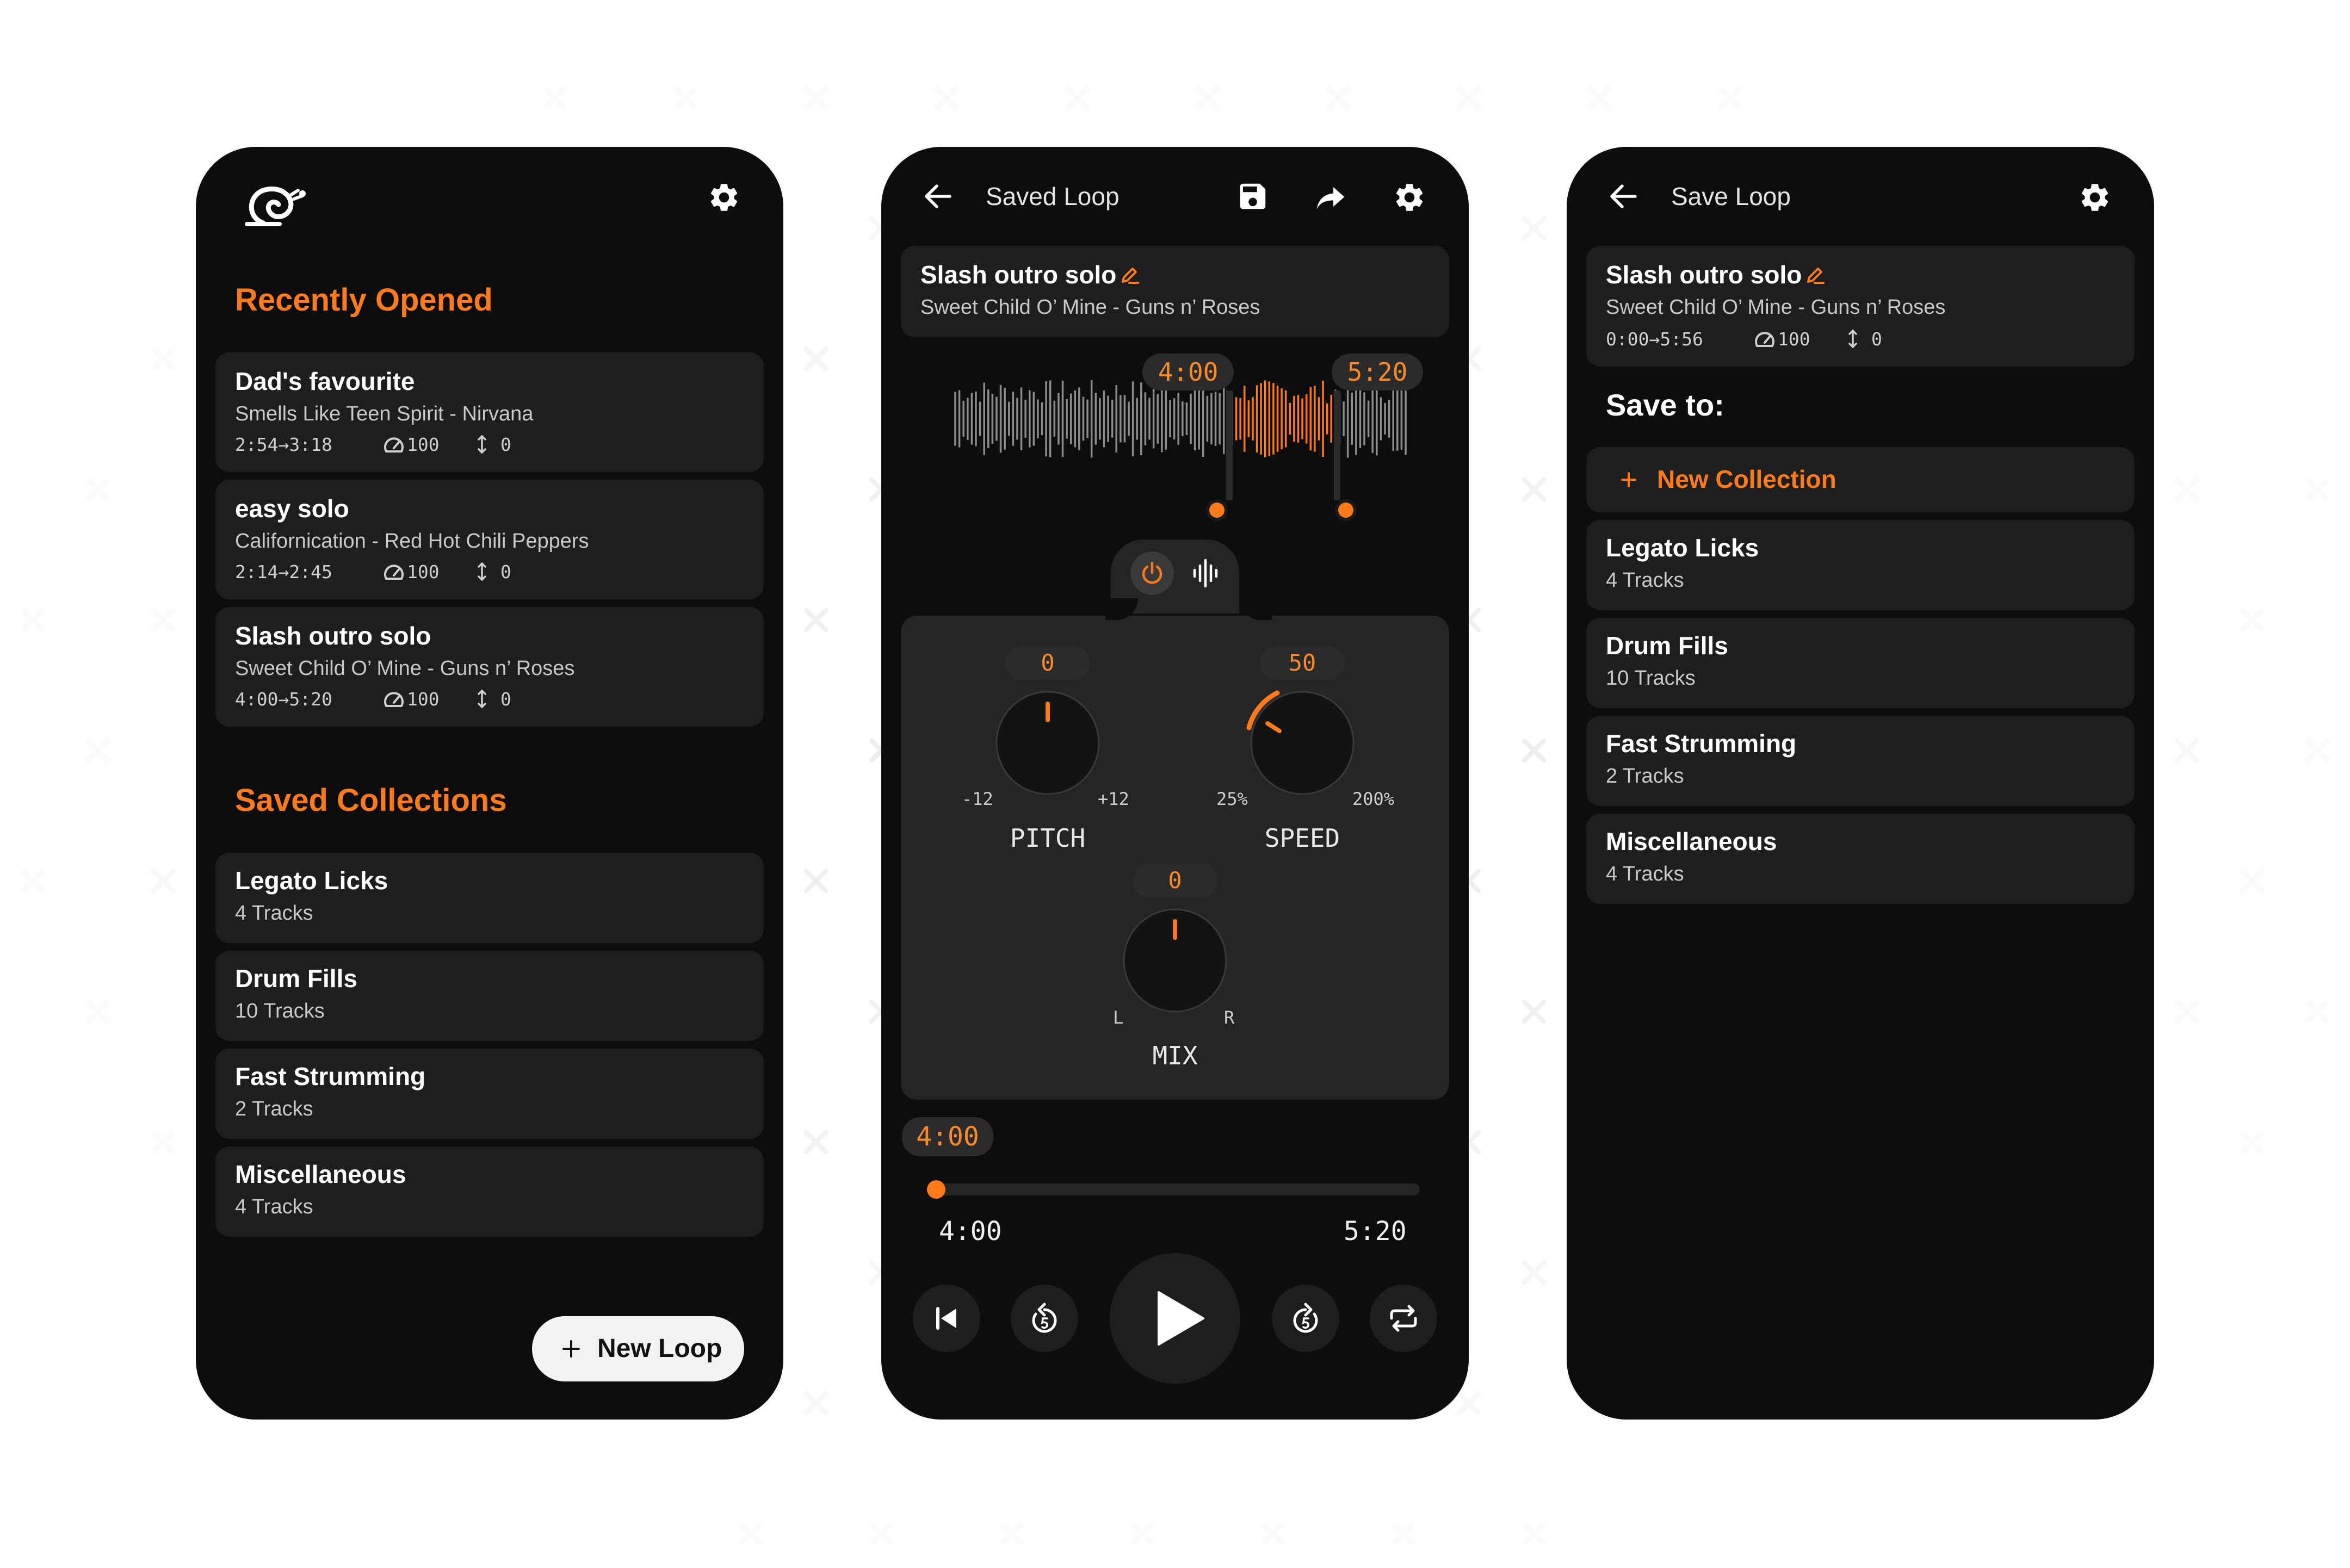 This screenshot has height=1568, width=2350. I want to click on back-arrow-icon, so click(1623, 197).